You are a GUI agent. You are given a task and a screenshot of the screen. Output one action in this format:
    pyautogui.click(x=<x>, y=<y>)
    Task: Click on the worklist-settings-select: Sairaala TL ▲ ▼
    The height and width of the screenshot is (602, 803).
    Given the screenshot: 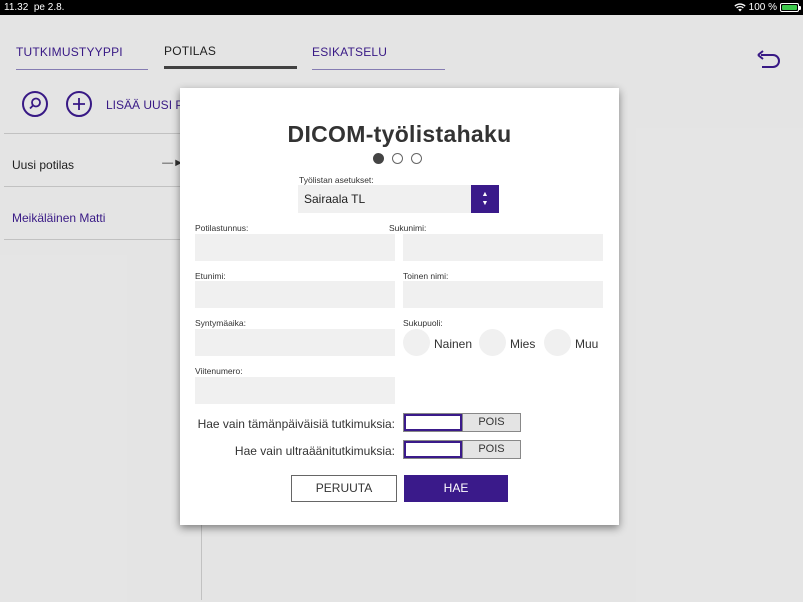 What is the action you would take?
    pyautogui.click(x=398, y=199)
    